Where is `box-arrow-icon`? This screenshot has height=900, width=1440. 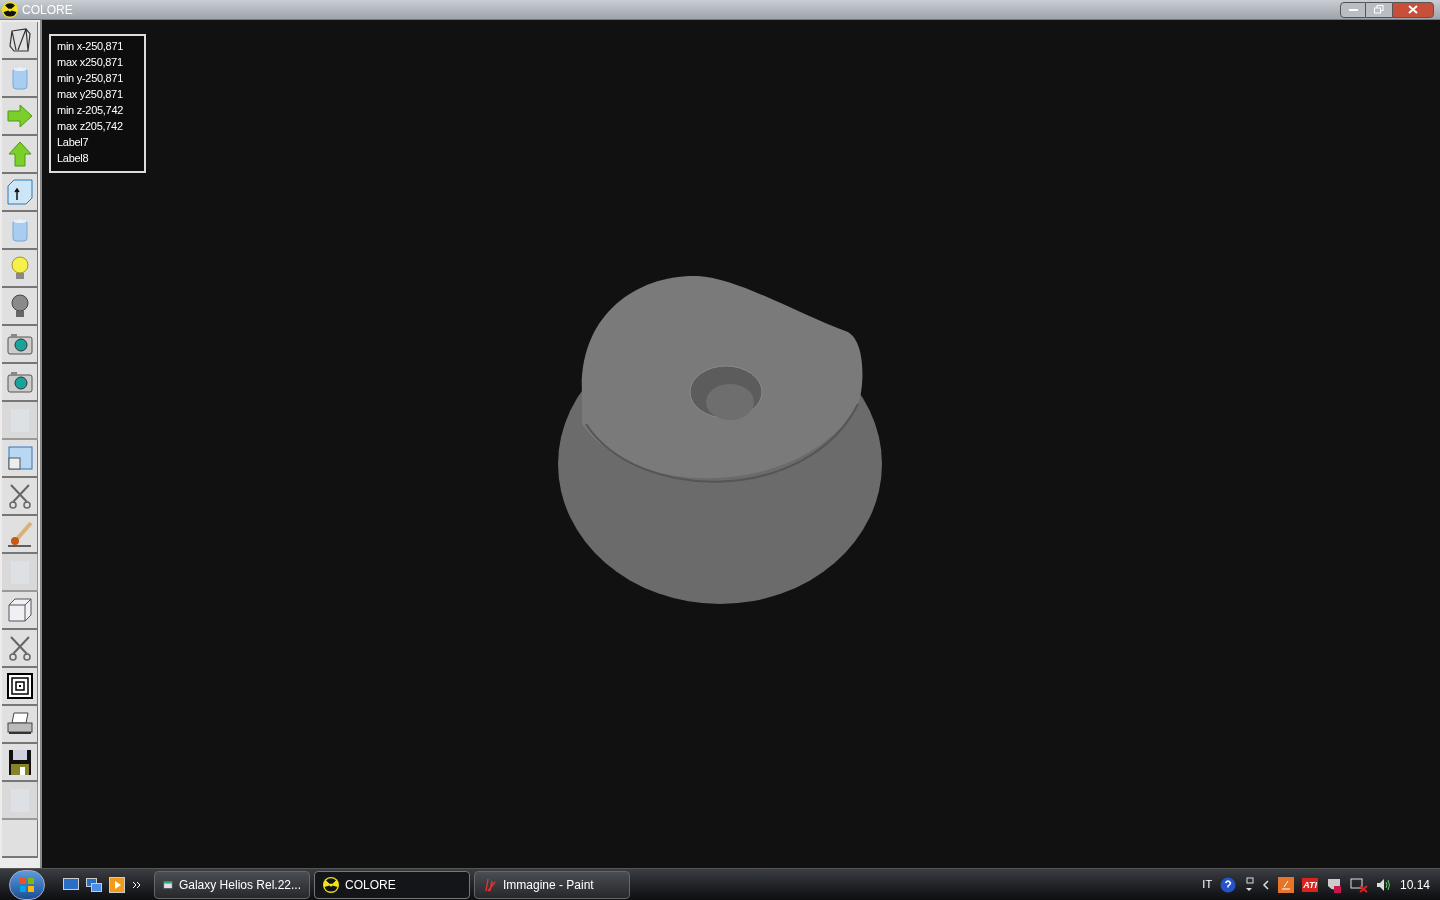
box-arrow-icon is located at coordinates (19, 192).